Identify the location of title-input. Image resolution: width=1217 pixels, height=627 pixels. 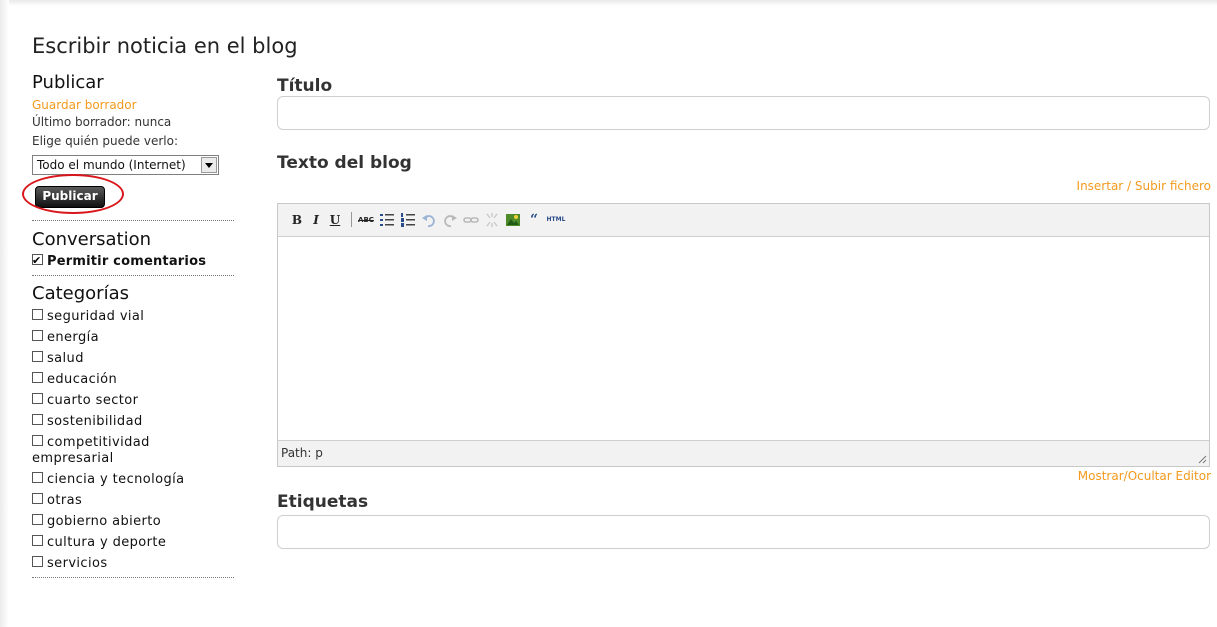
(743, 113).